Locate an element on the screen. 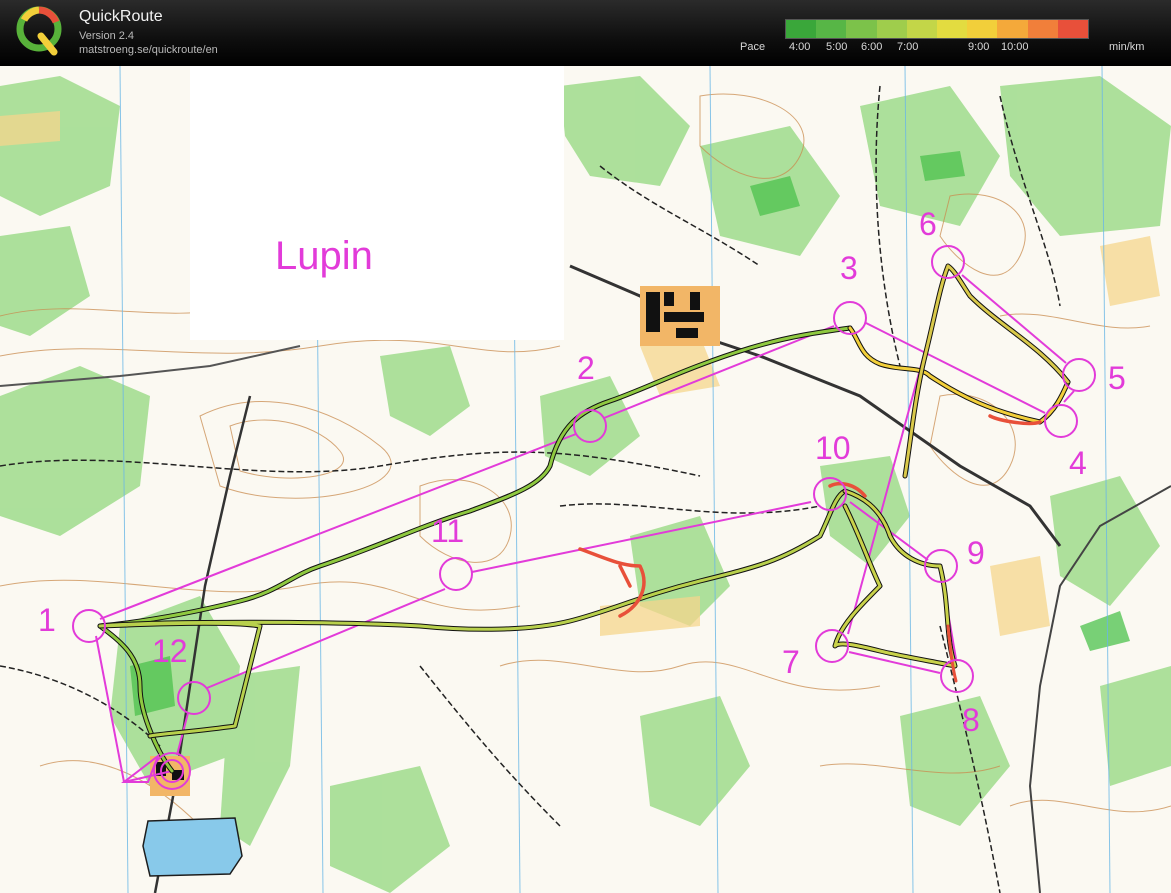 This screenshot has height=893, width=1171. control-number-4: 4 is located at coordinates (1078, 463).